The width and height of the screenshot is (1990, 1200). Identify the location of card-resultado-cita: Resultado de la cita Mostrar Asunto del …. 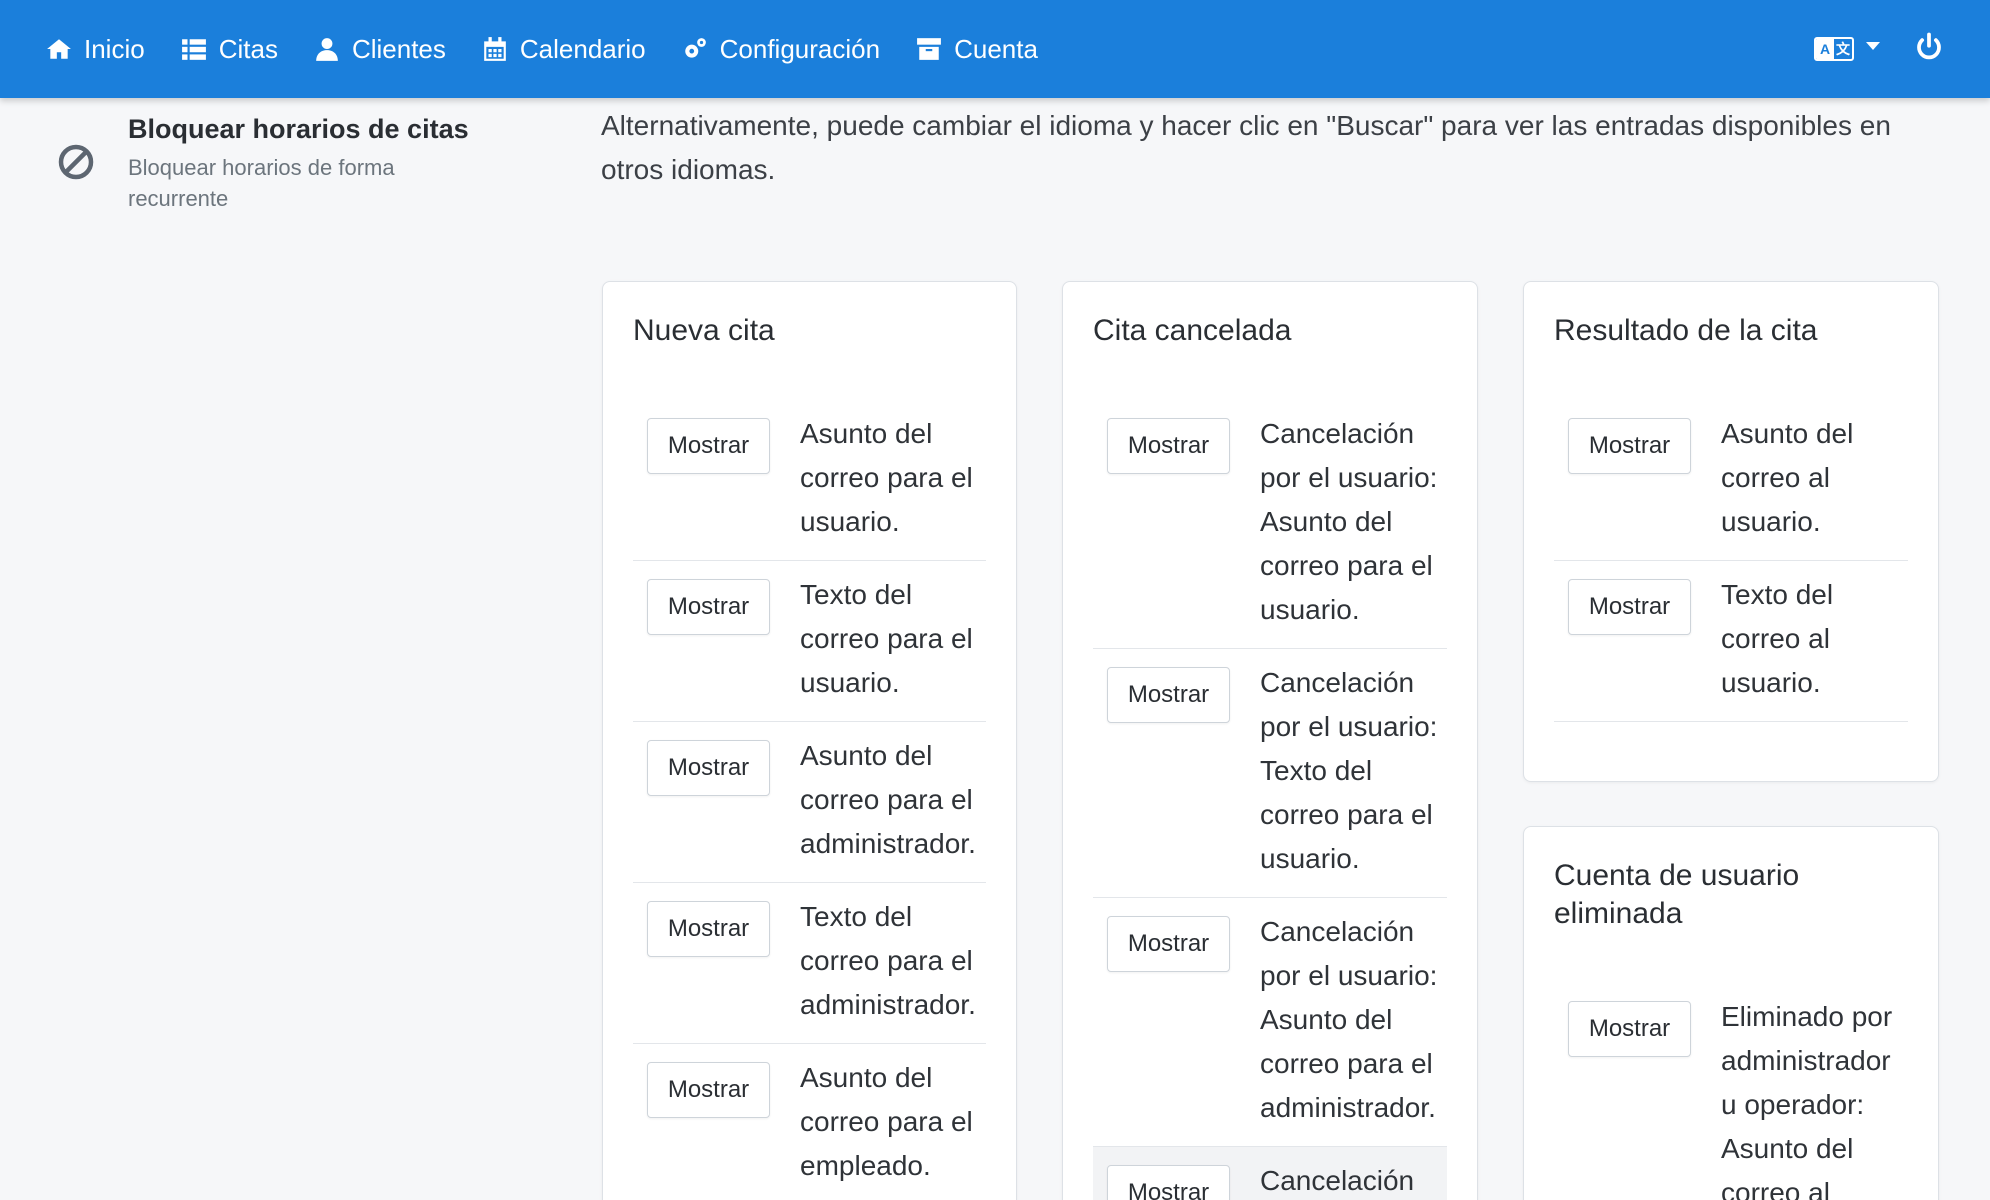
(1731, 531).